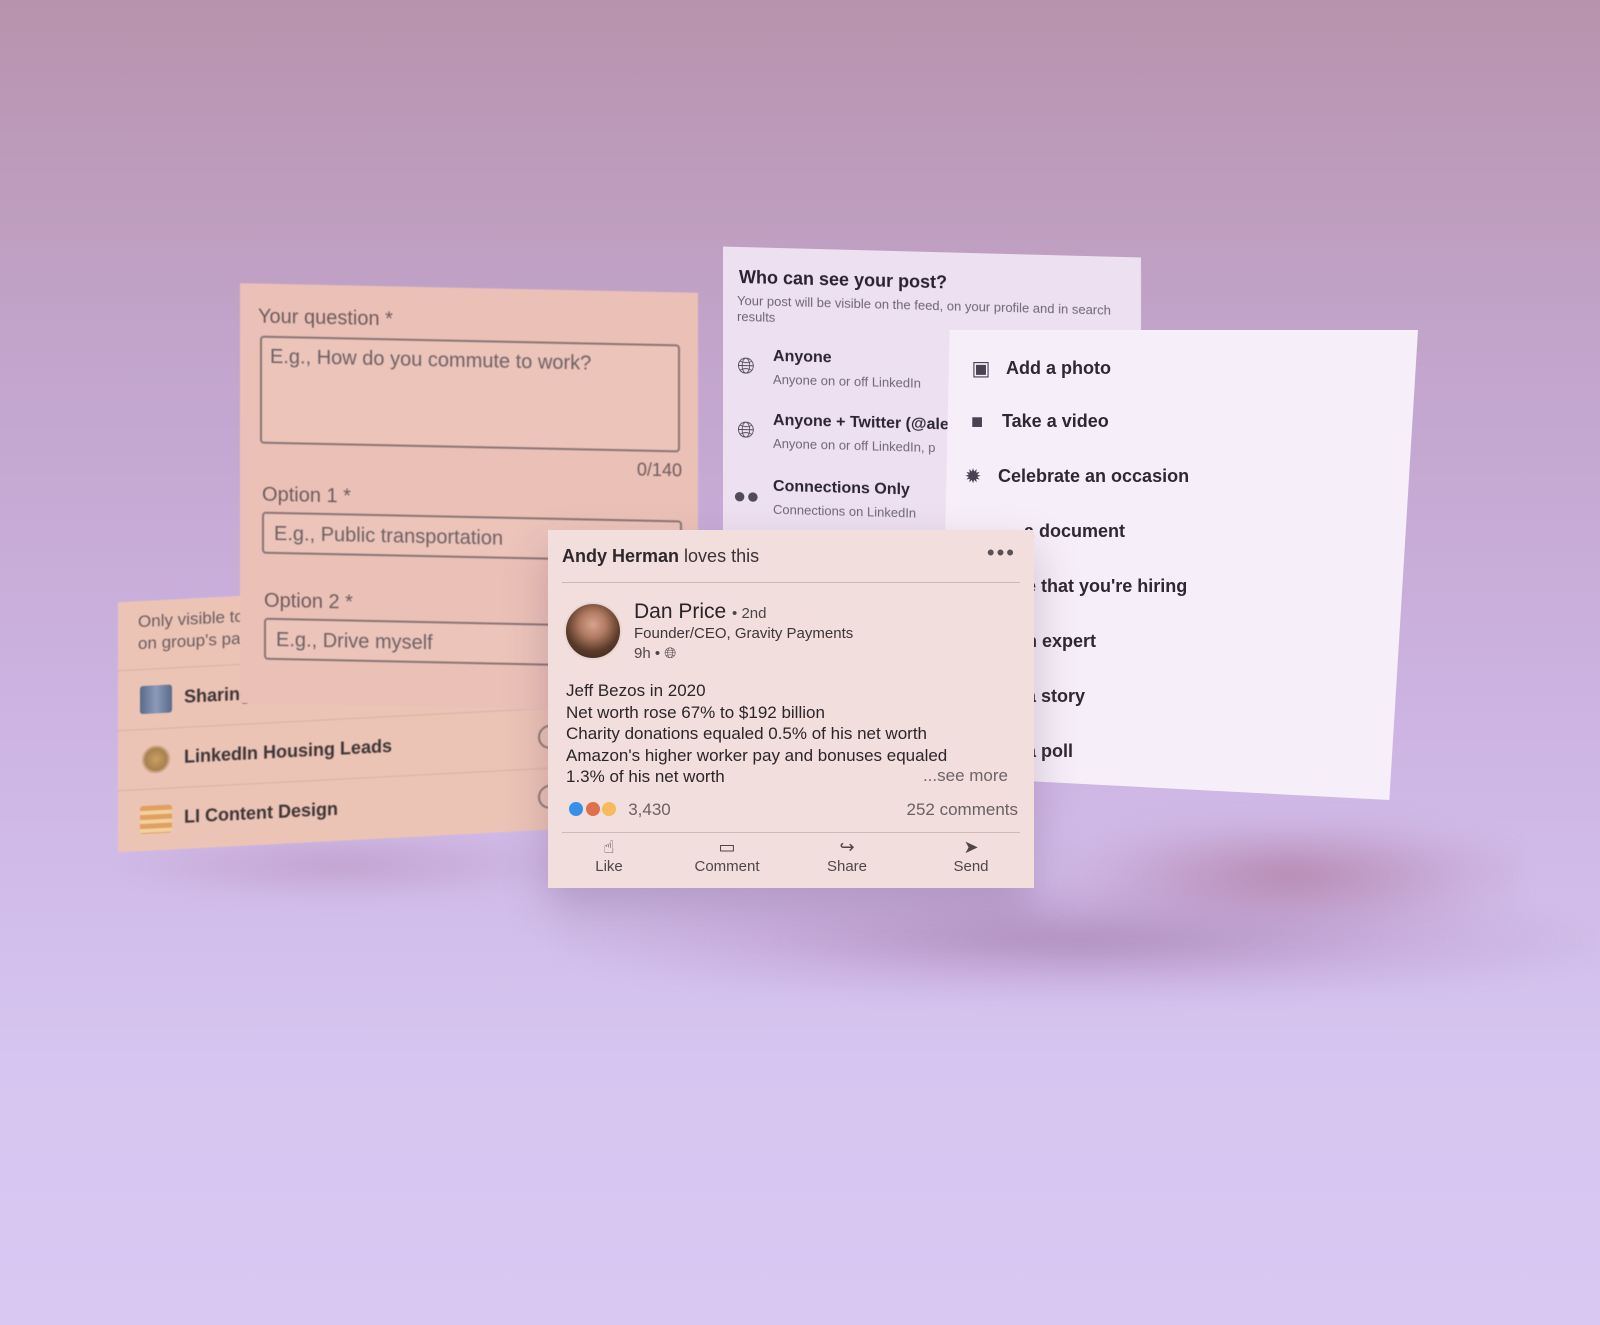 This screenshot has height=1325, width=1600. I want to click on group-note: Only visible to on group's pa, so click(191, 631).